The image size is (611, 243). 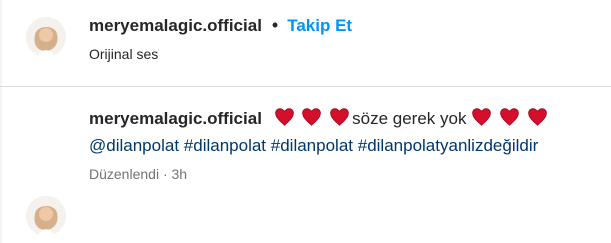 What do you see at coordinates (138, 174) in the screenshot?
I see `comment-meta: Düzenlendi · 3h` at bounding box center [138, 174].